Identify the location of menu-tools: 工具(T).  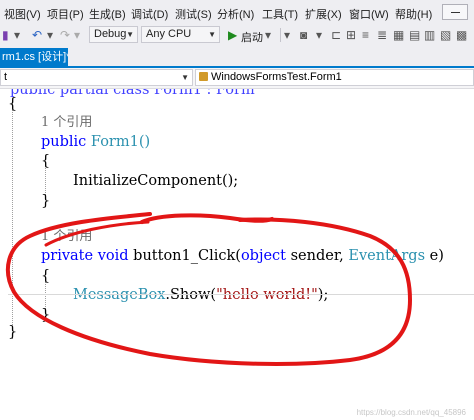
(280, 14).